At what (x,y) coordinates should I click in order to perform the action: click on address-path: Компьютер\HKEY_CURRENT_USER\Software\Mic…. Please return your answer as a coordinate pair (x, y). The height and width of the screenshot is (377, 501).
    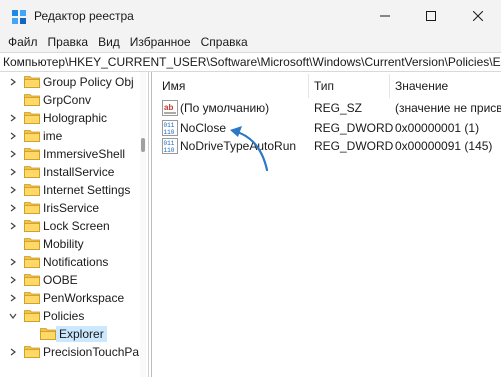
    Looking at the image, I should click on (250, 62).